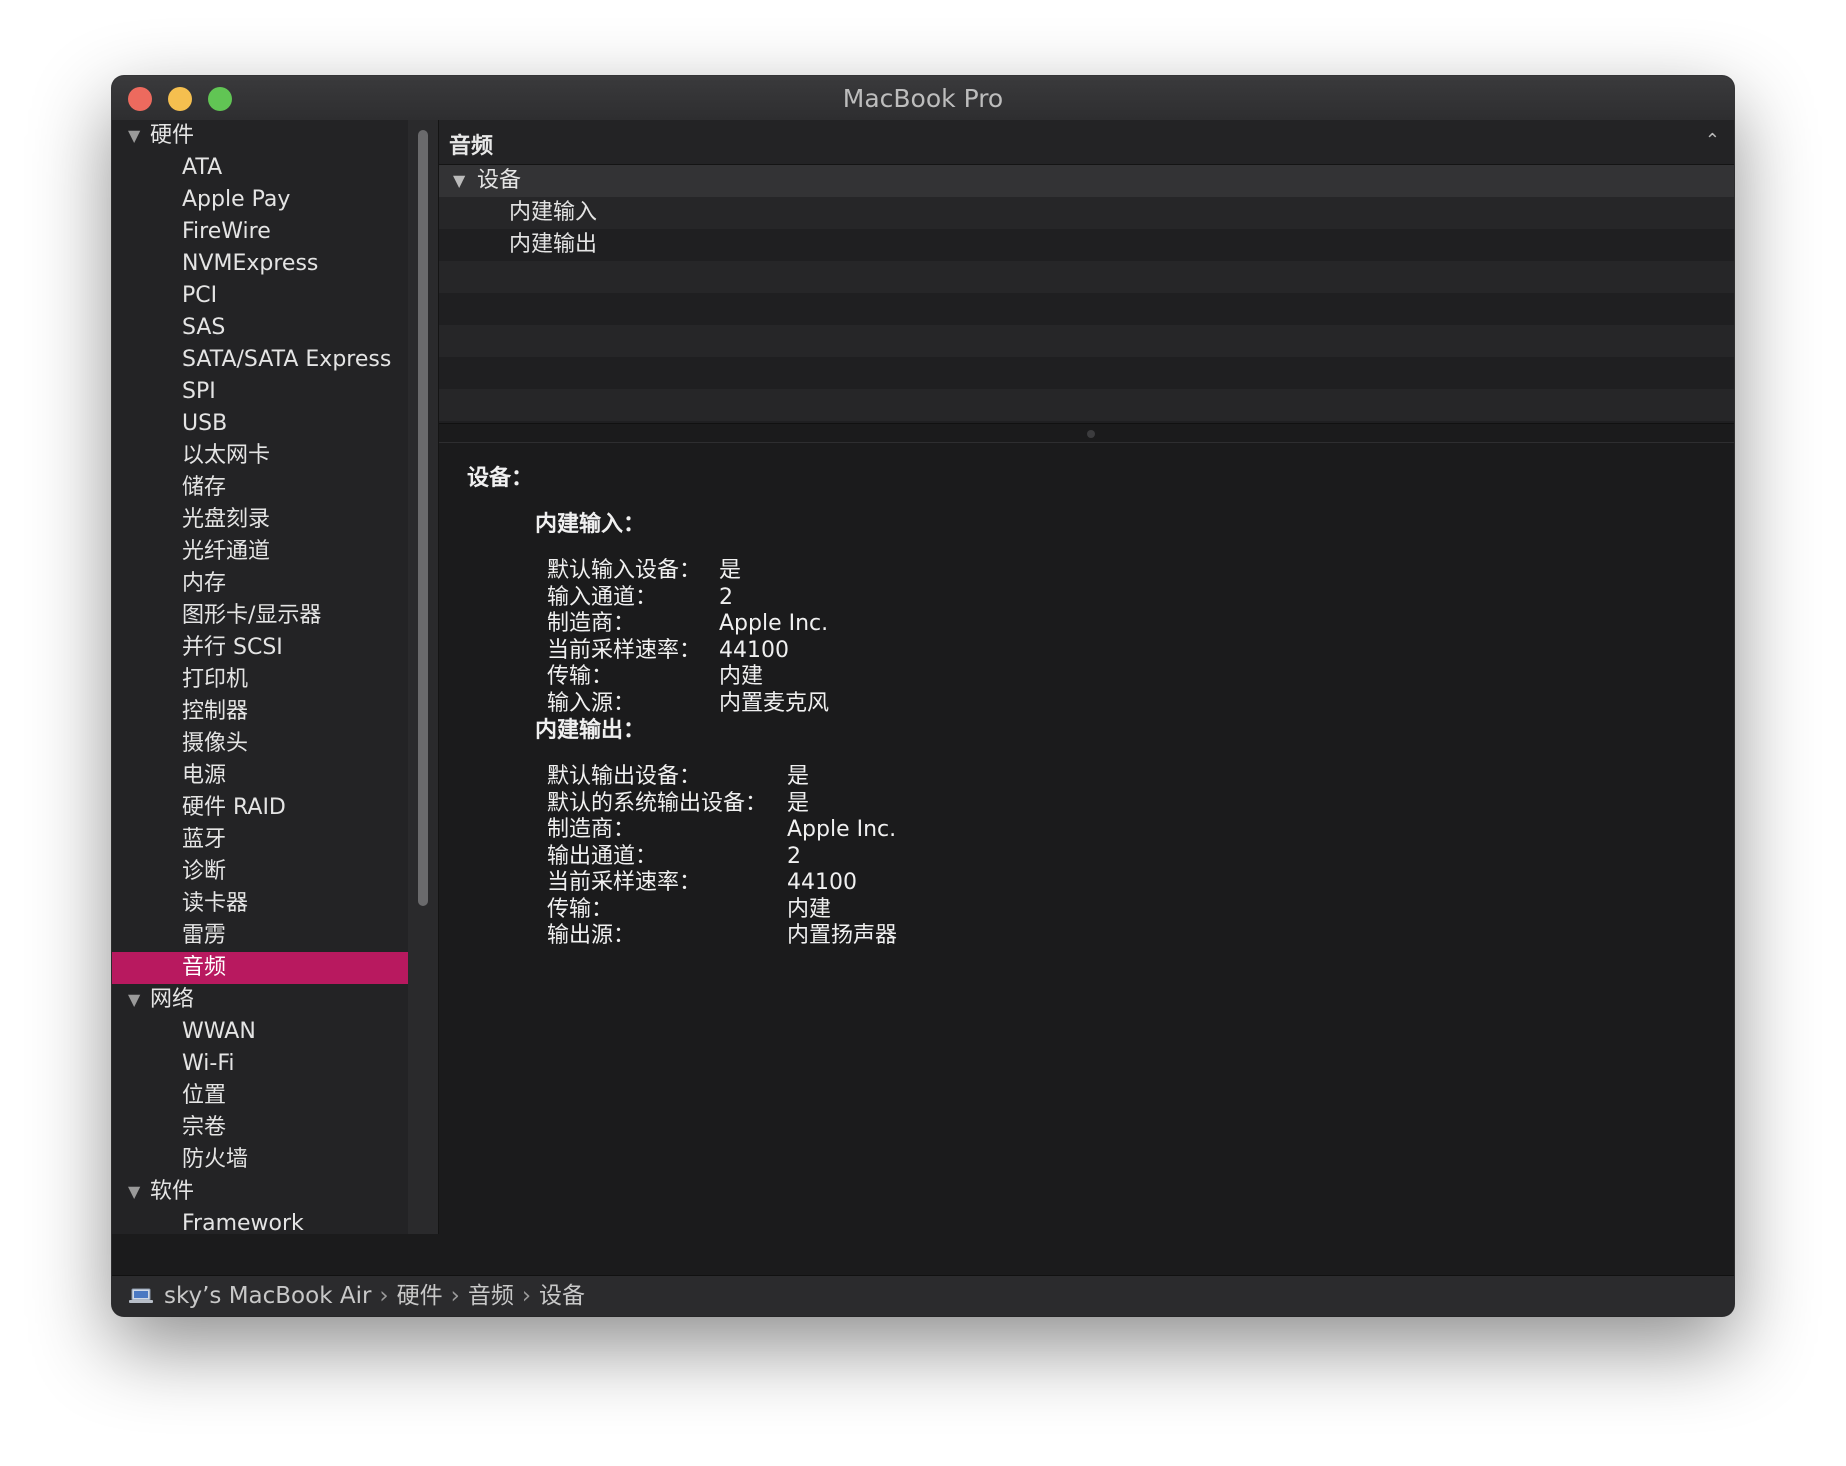 The image size is (1846, 1466). Describe the element at coordinates (267, 1296) in the screenshot. I see `breadcrumb-item: sky’s MacBook Air` at that location.